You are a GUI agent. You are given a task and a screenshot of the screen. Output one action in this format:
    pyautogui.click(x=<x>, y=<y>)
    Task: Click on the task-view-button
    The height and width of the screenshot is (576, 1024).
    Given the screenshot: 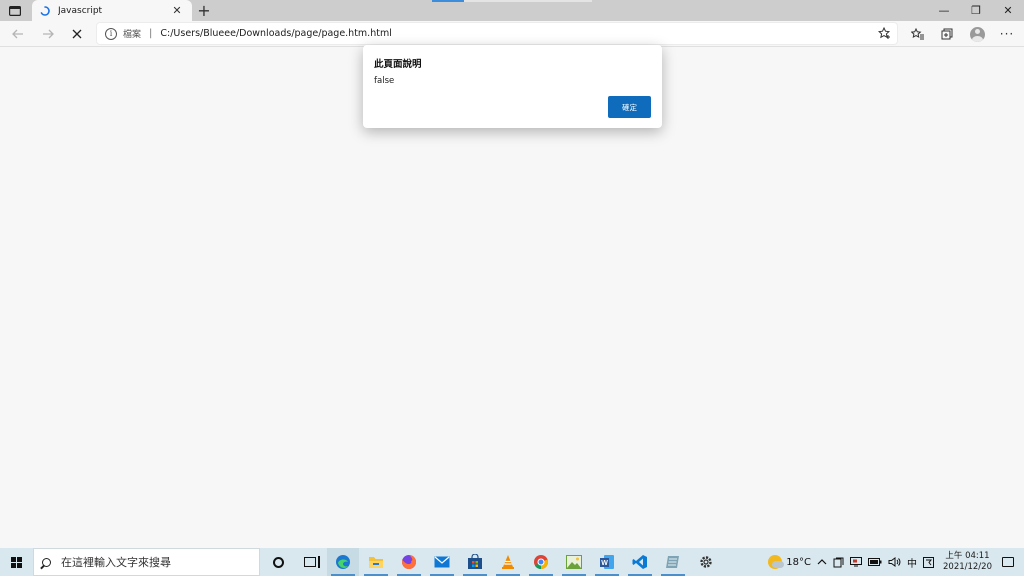 What is the action you would take?
    pyautogui.click(x=310, y=562)
    